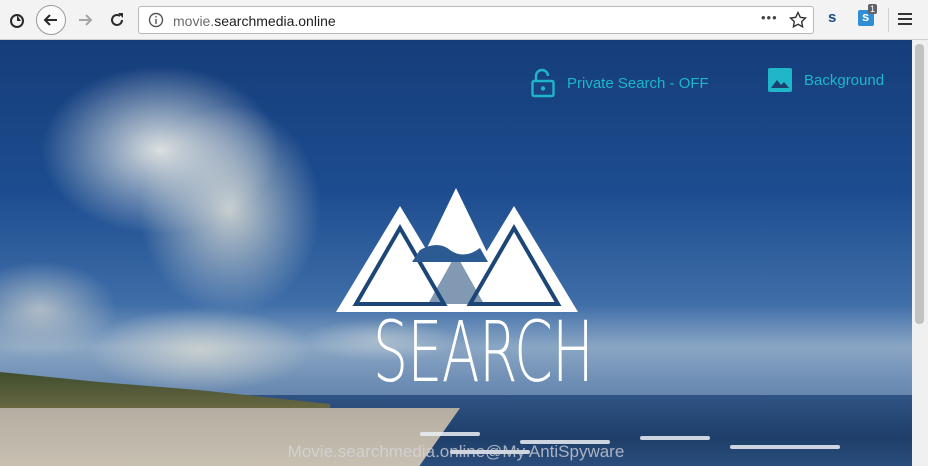 The width and height of the screenshot is (928, 466). What do you see at coordinates (117, 20) in the screenshot?
I see `reload-button` at bounding box center [117, 20].